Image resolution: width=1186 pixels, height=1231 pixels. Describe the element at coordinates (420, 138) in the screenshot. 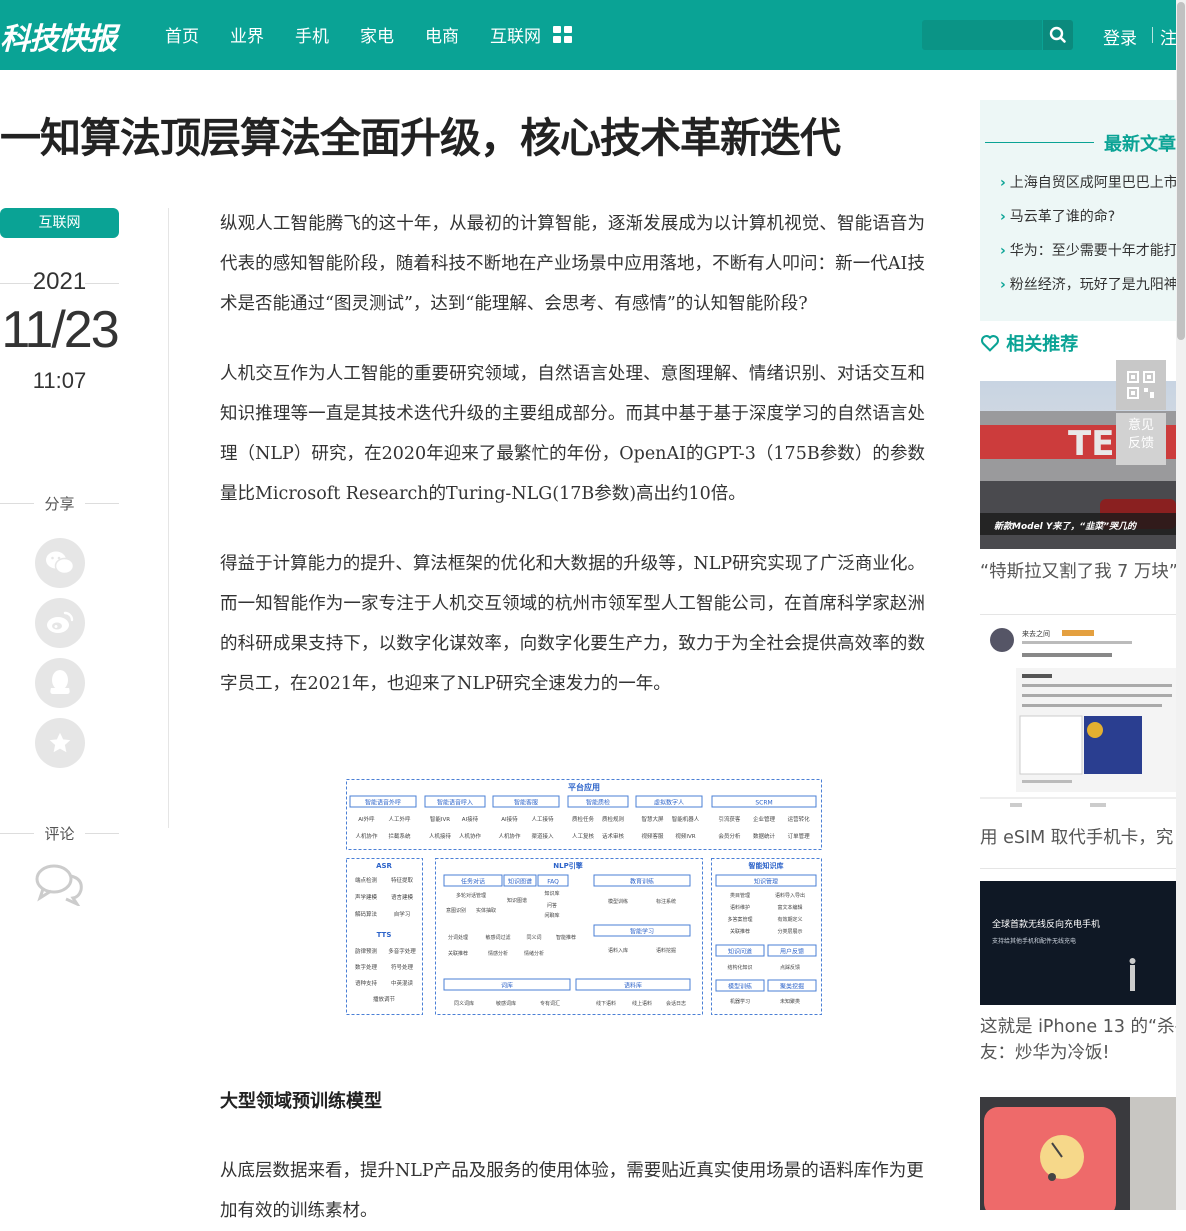

I see `article-title: 一知算法顶层算法全面升级，核心技术革新迭代` at that location.